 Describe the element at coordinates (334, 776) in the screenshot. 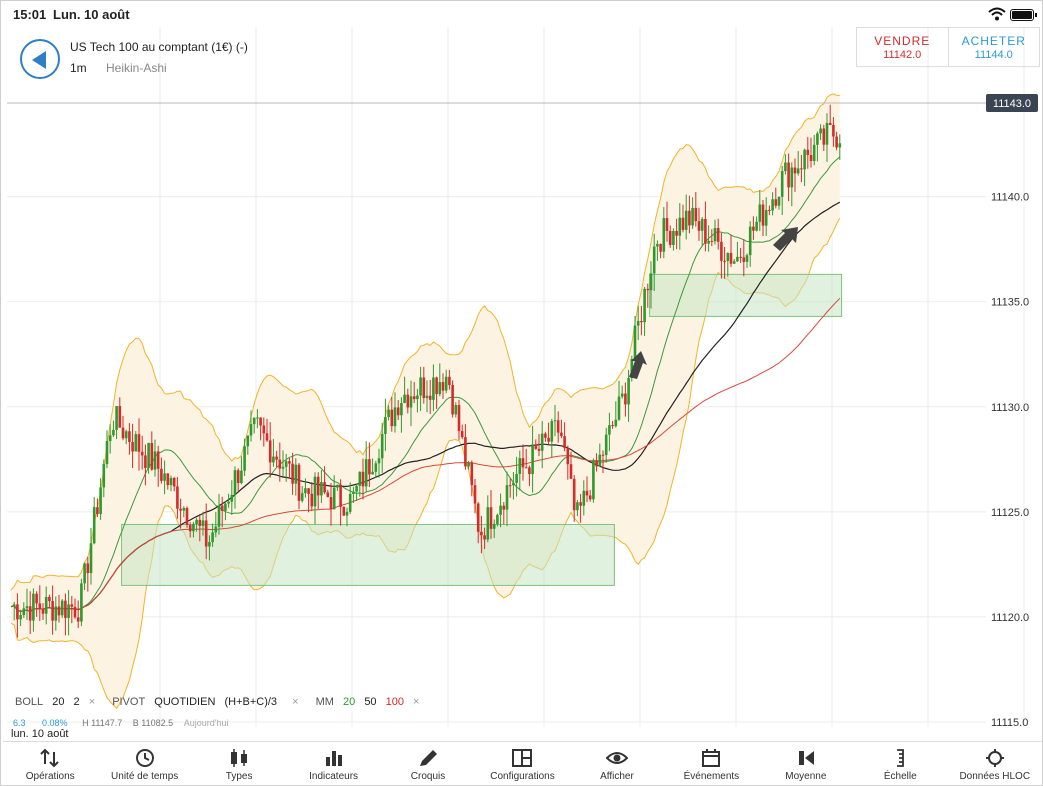

I see `toolbar-label: Indicateurs` at that location.